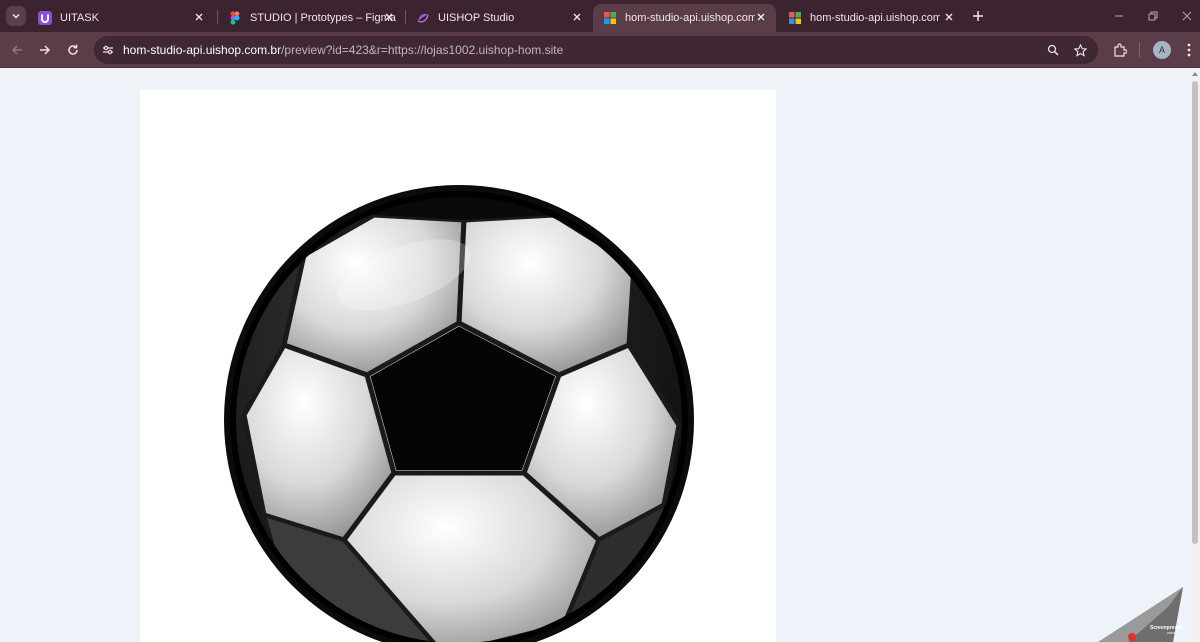  I want to click on more-vert-icon, so click(1189, 50).